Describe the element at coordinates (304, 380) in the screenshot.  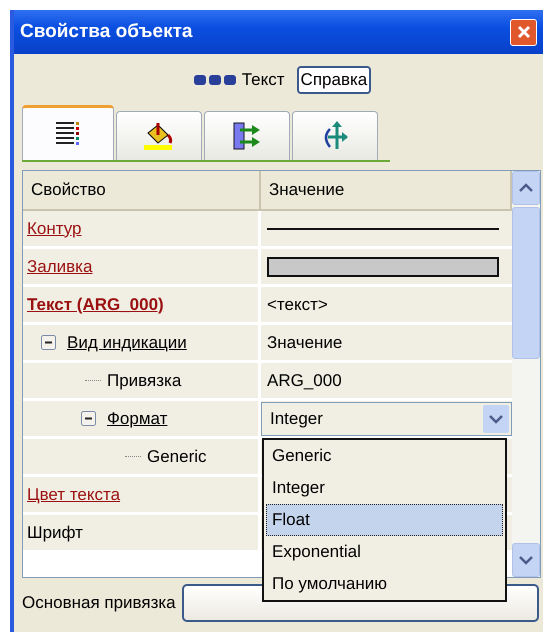
I see `property-value: ARG_000` at that location.